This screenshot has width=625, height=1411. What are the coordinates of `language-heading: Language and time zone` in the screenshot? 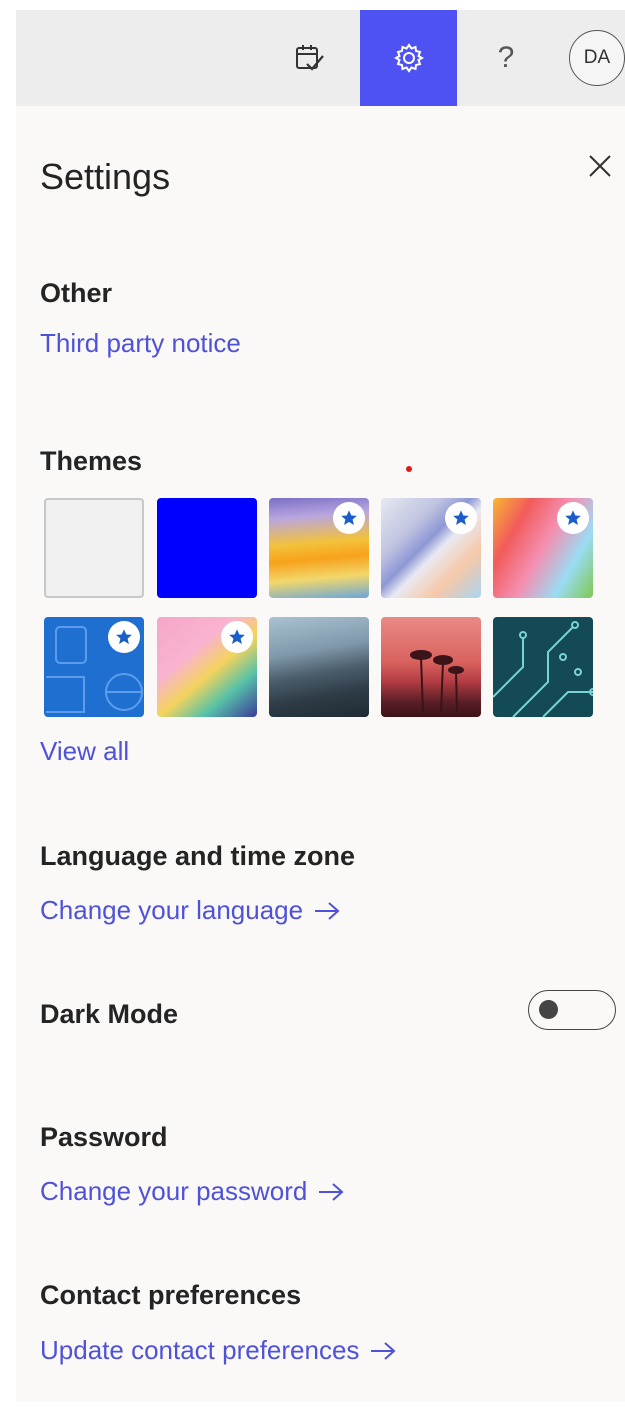 It's located at (198, 856).